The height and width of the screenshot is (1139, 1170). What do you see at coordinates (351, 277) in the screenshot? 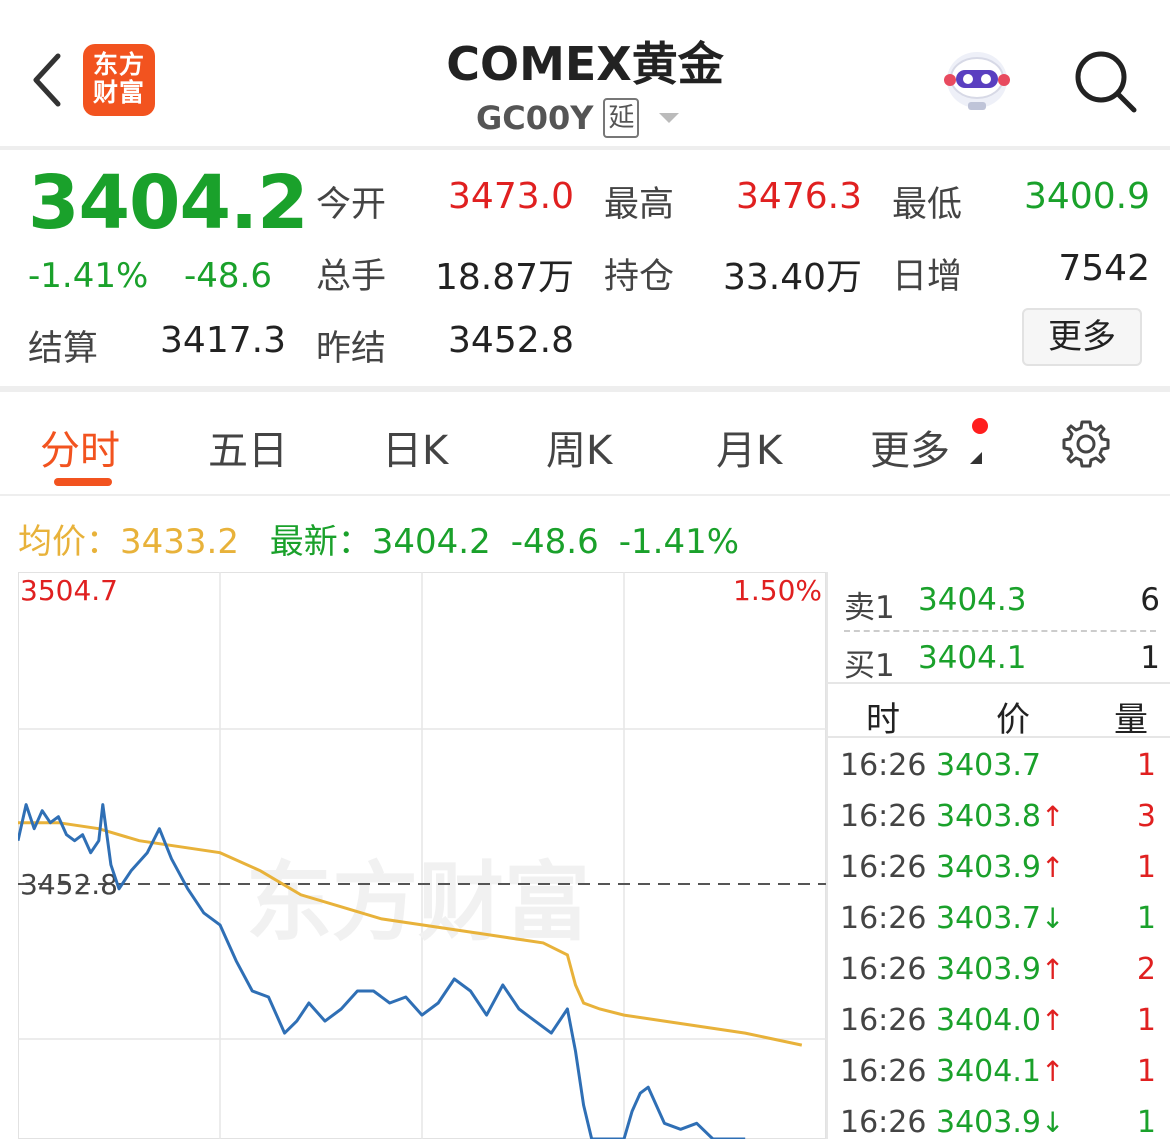
I see `volume-label: 总手` at bounding box center [351, 277].